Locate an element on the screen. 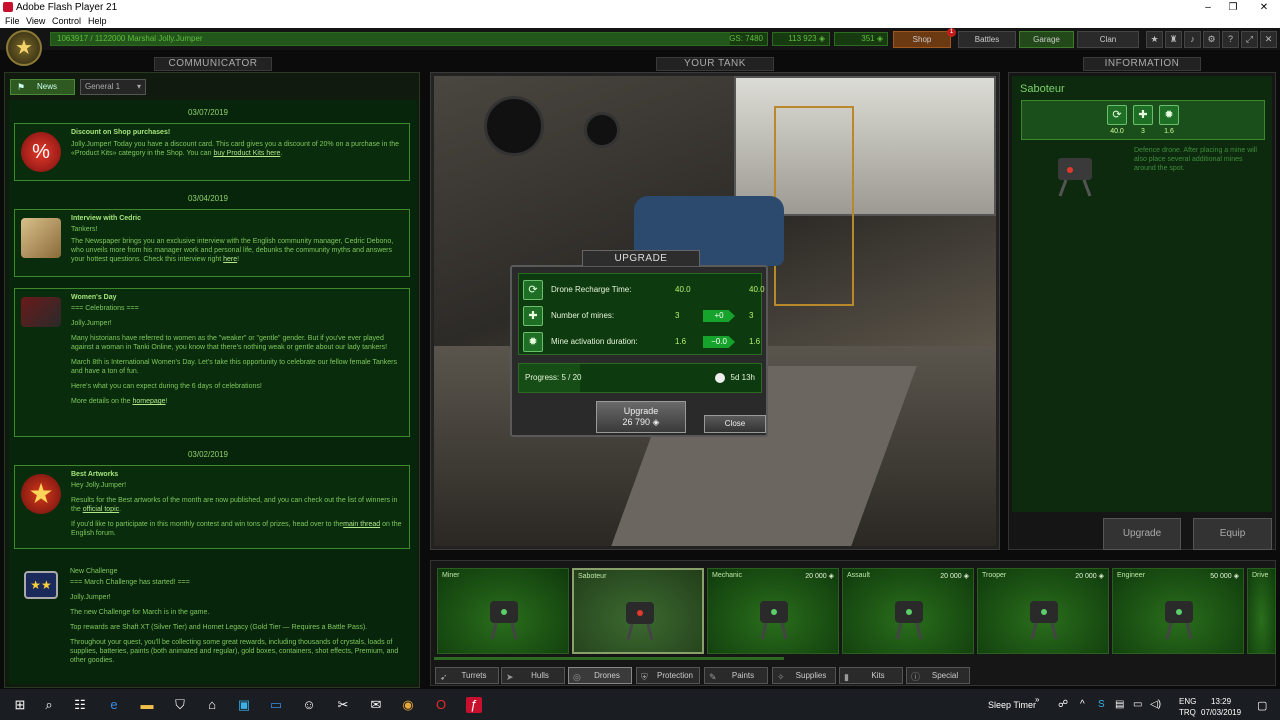 The width and height of the screenshot is (1280, 720). monitor-icon: ▭ is located at coordinates (276, 705).